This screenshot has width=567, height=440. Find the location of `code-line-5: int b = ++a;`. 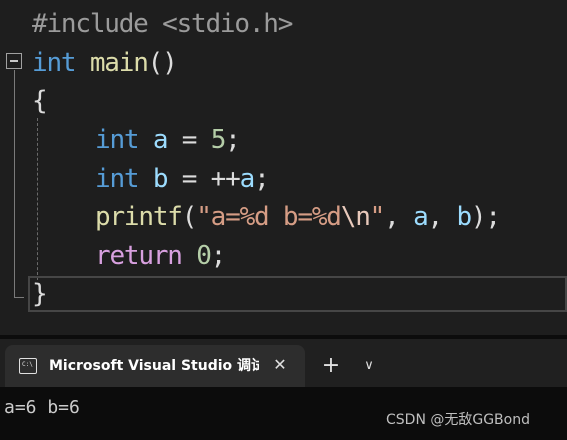

code-line-5: int b = ++a; is located at coordinates (182, 179).